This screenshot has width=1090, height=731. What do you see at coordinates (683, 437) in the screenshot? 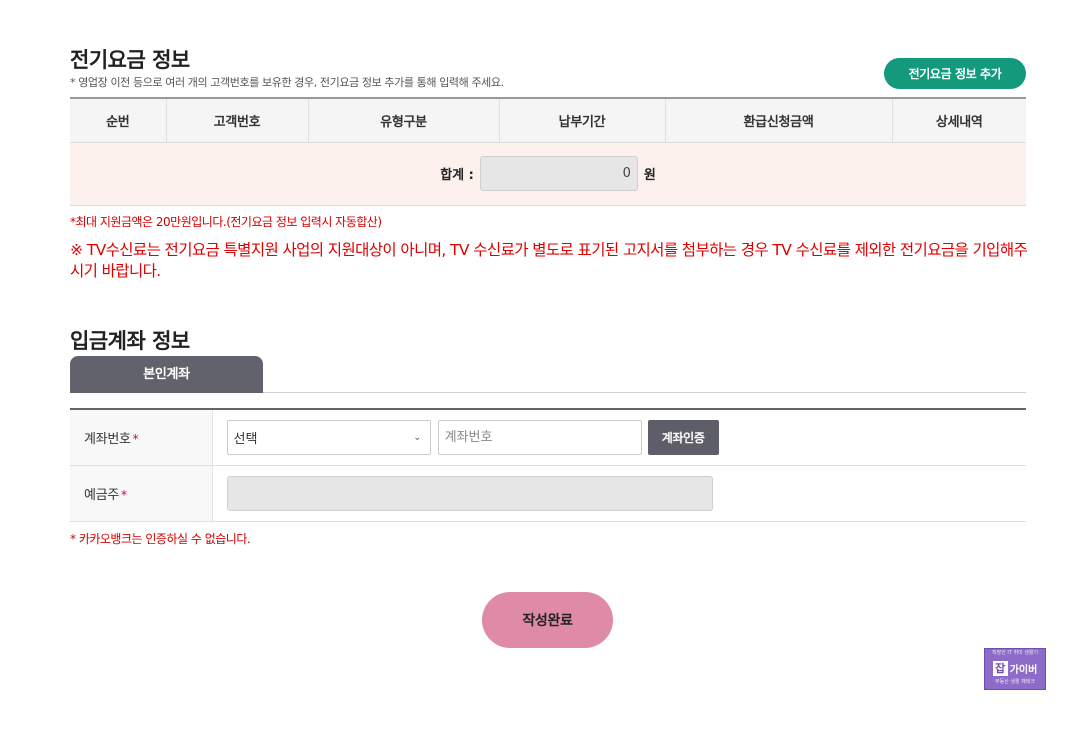
I see `verify-account-button: 계좌인증` at bounding box center [683, 437].